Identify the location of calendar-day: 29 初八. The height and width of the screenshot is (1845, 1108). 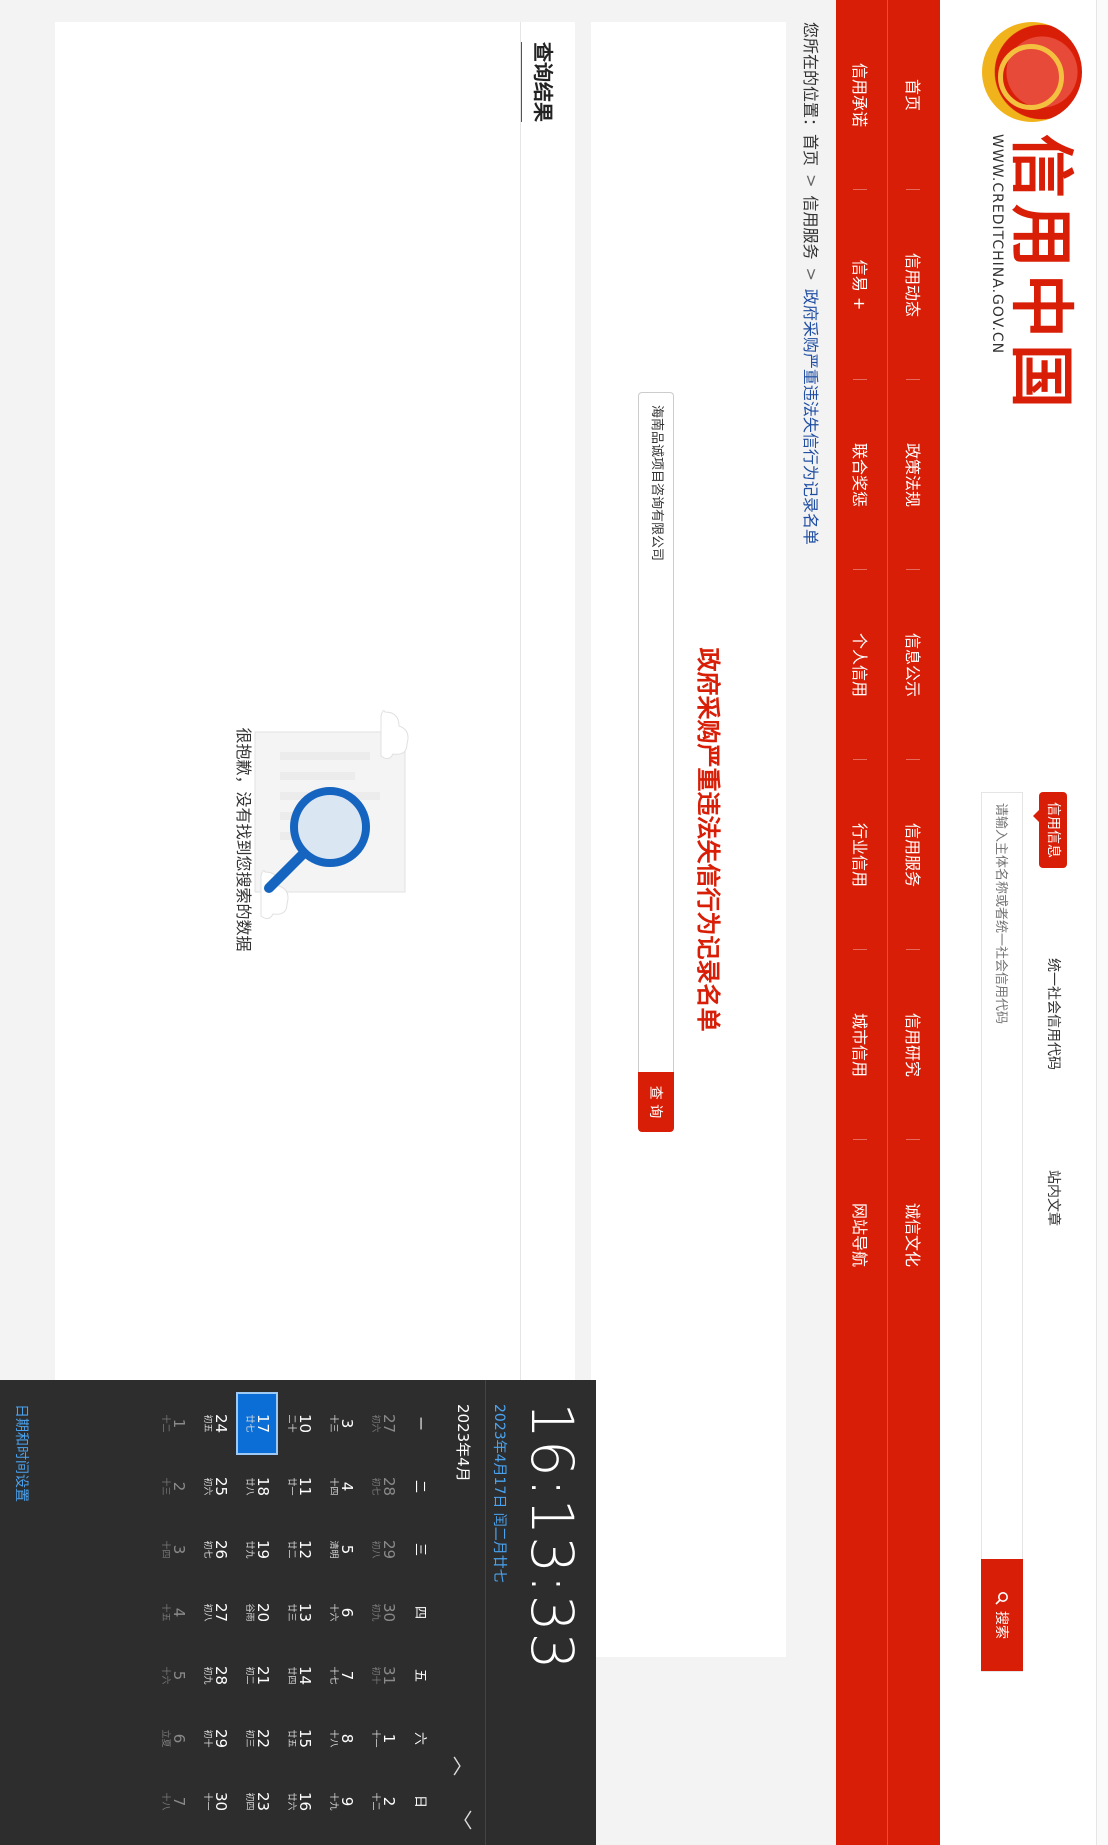
(383, 1549).